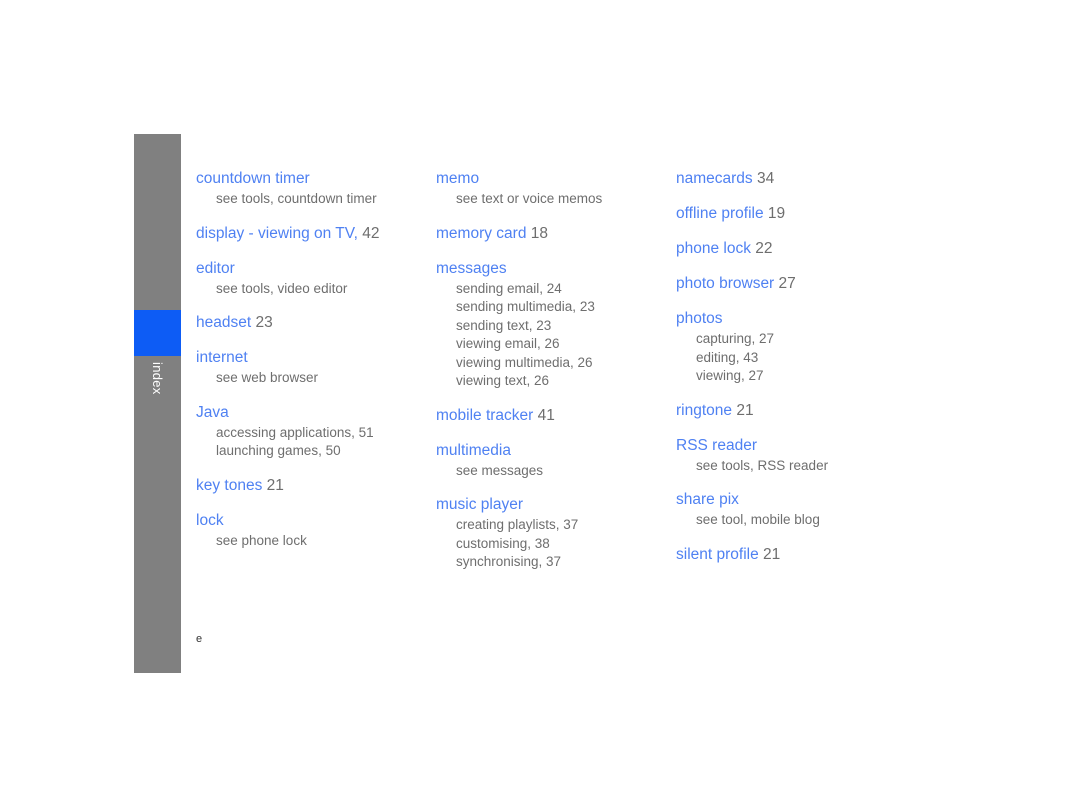 This screenshot has width=1080, height=808. What do you see at coordinates (199, 639) in the screenshot?
I see `page-footer-mark: e` at bounding box center [199, 639].